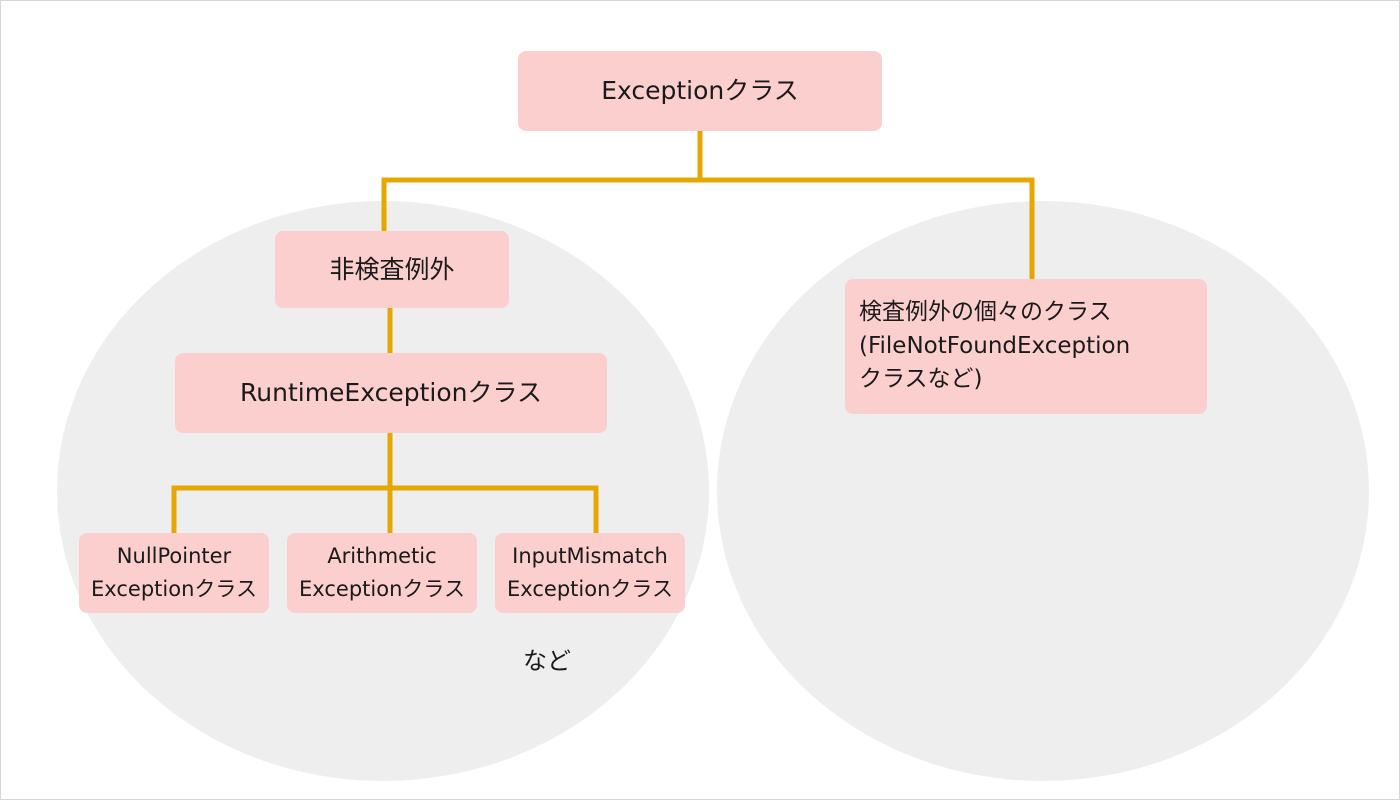 The height and width of the screenshot is (800, 1400). What do you see at coordinates (382, 589) in the screenshot?
I see `arithmetic-exception-line2: Exceptionクラス` at bounding box center [382, 589].